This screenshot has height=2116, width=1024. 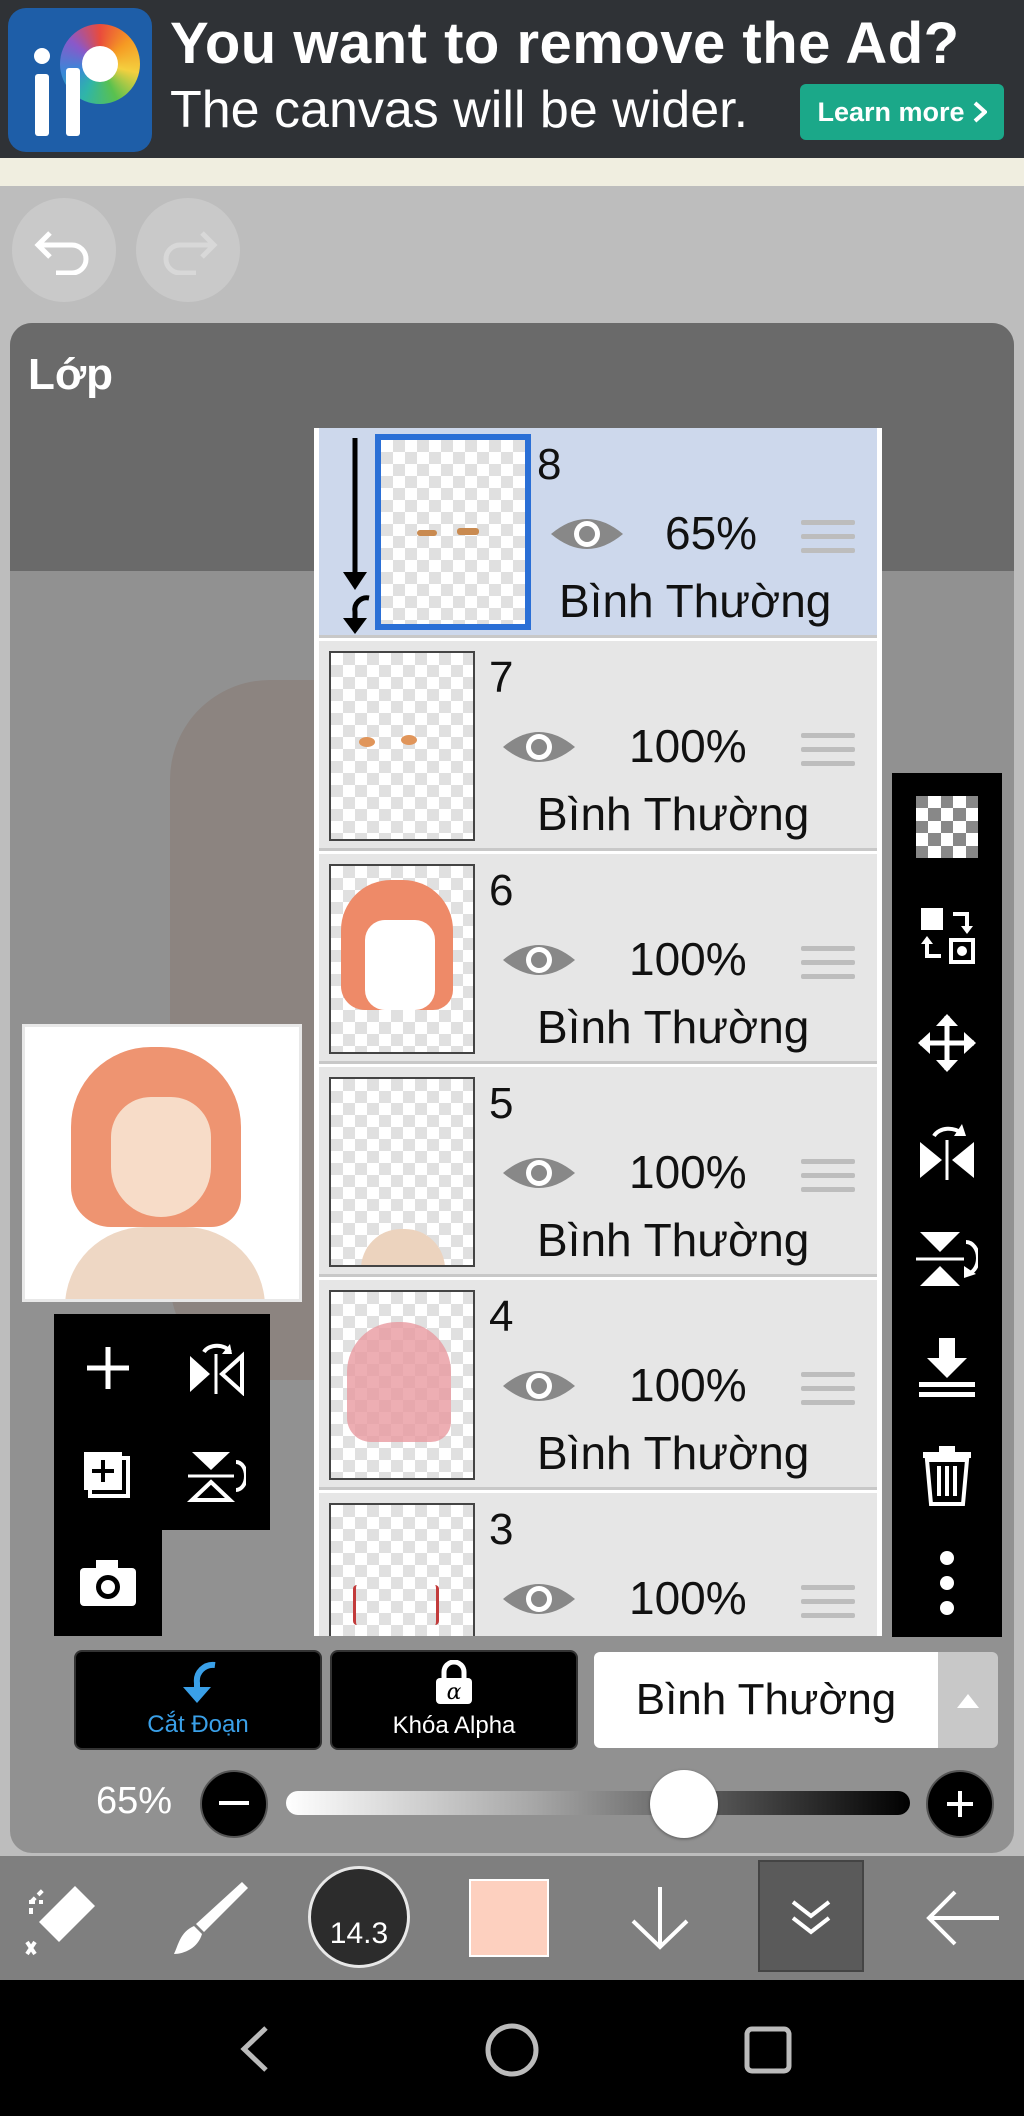 I want to click on chevron-right-icon, so click(x=980, y=112).